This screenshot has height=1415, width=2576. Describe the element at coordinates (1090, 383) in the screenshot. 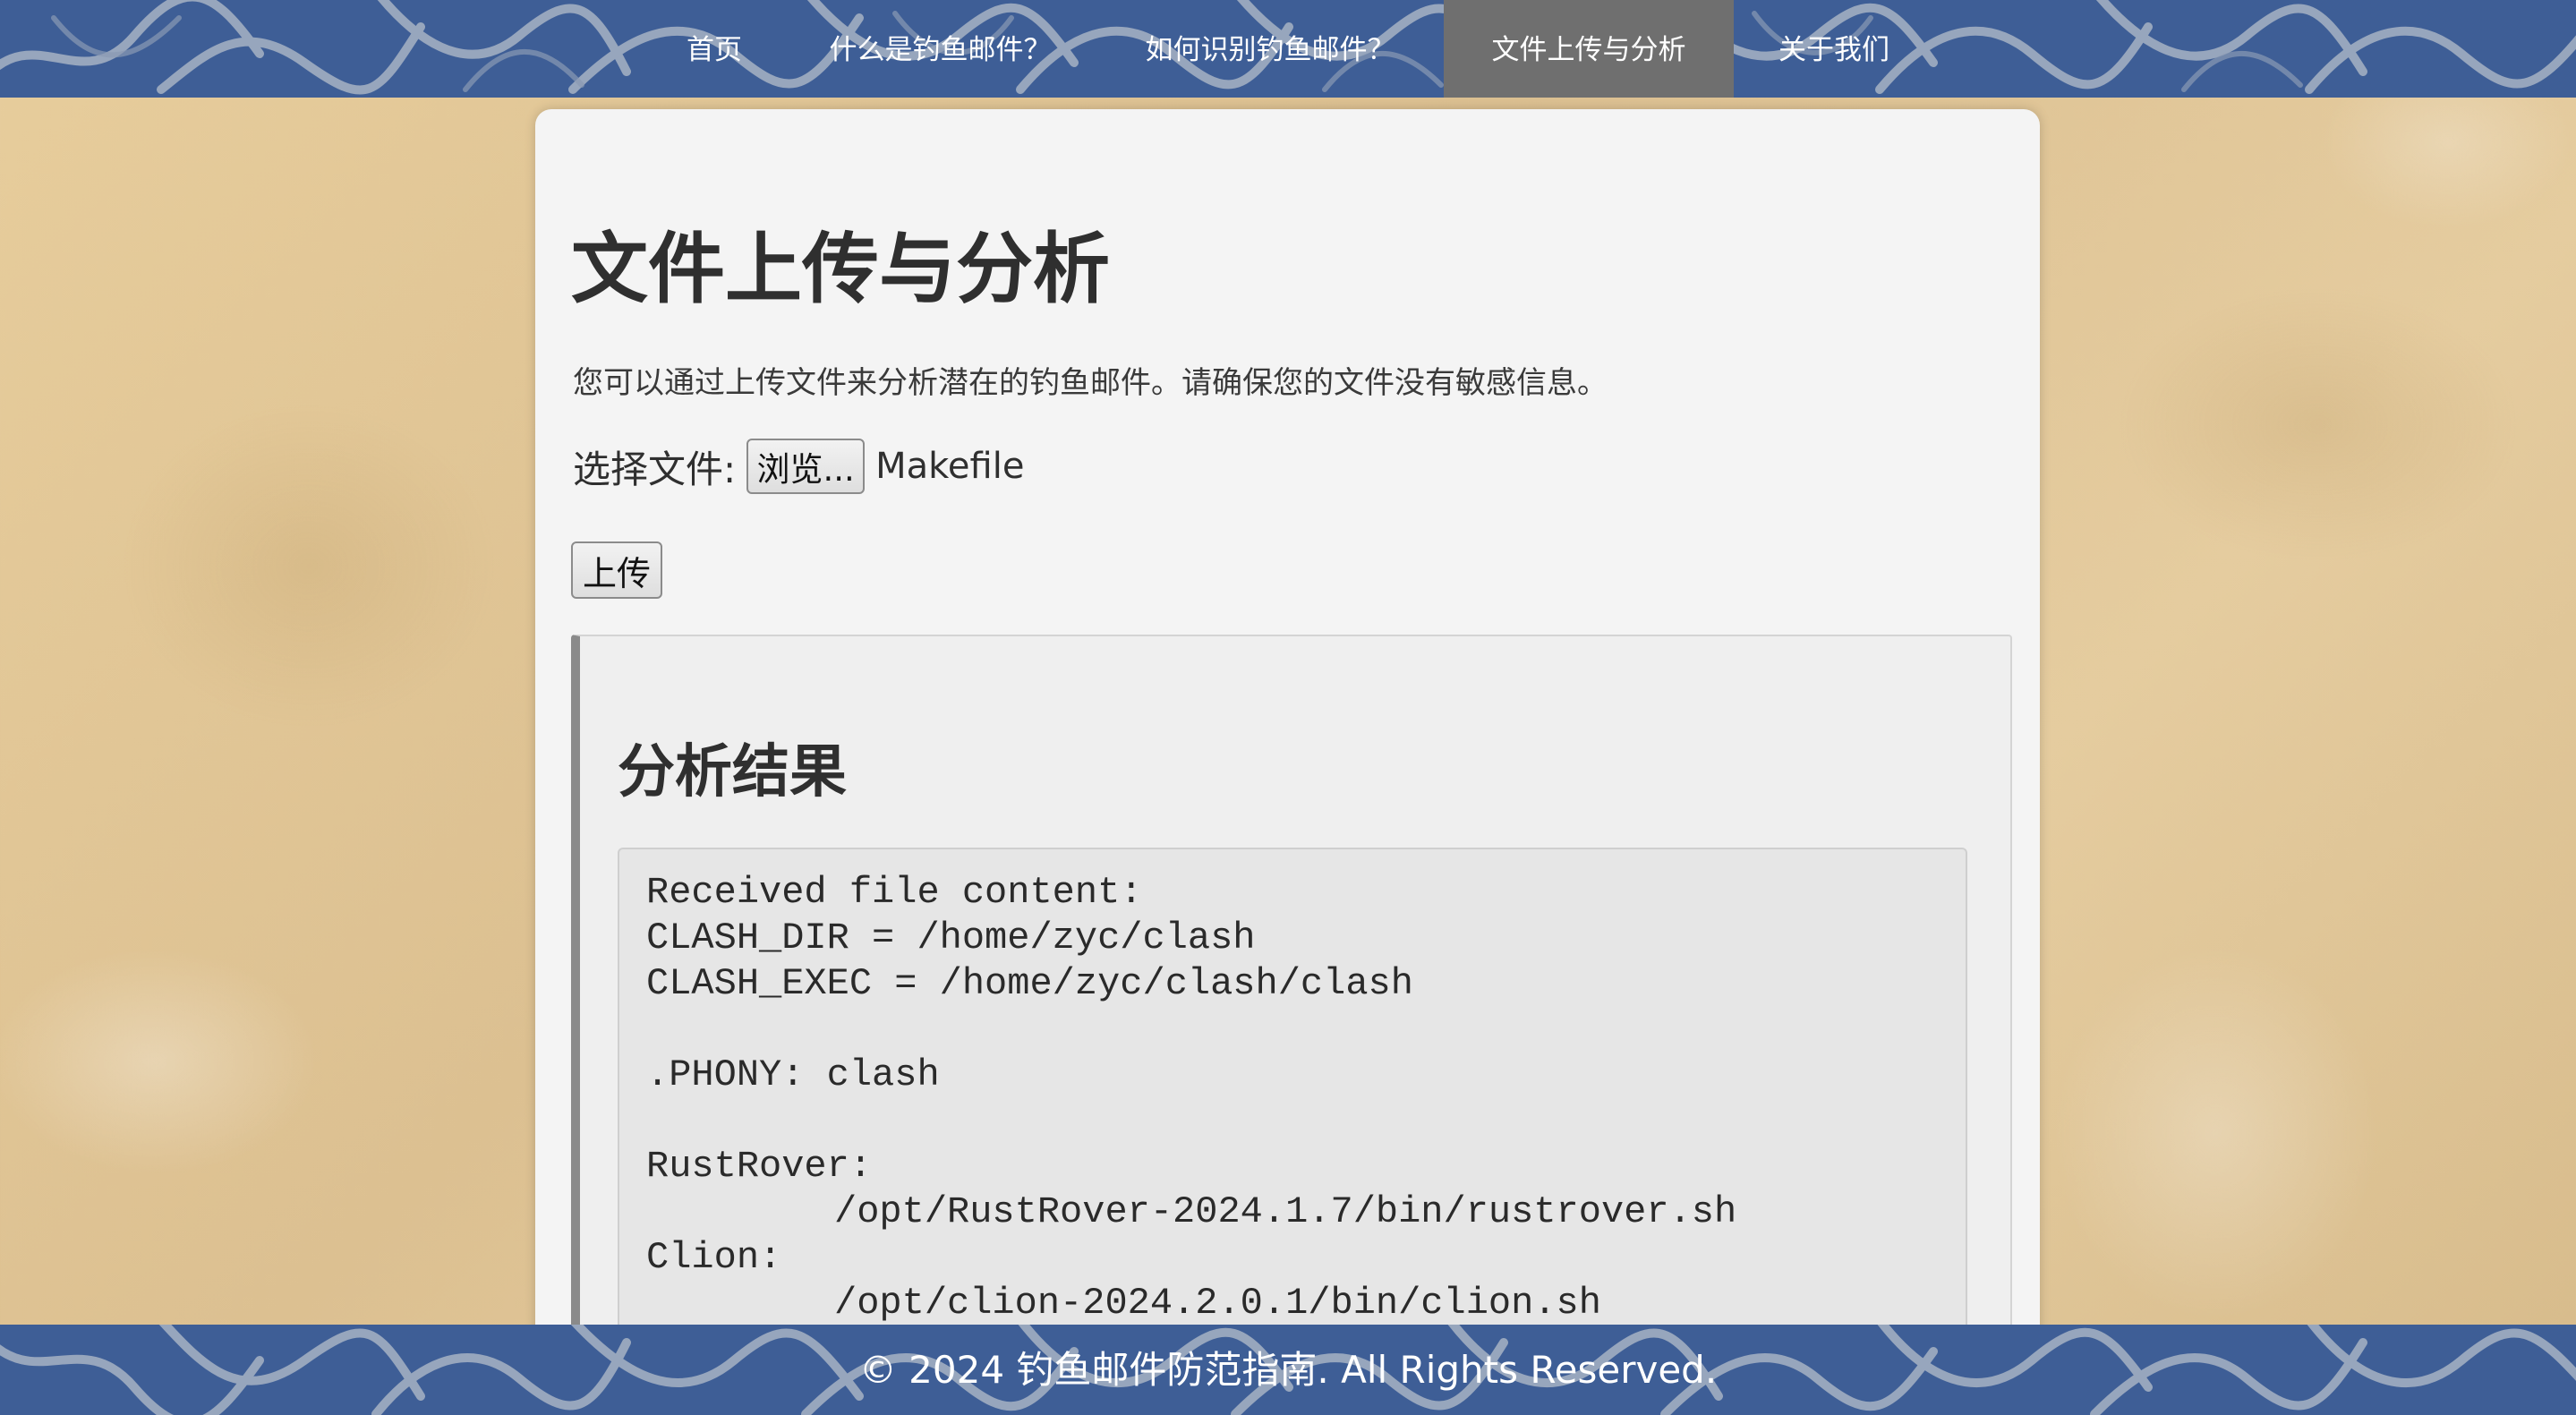

I see `intro-text: 您可以通过上传文件来分析潜在的钓鱼邮件。请确保您的文件没有敏感信息。` at that location.